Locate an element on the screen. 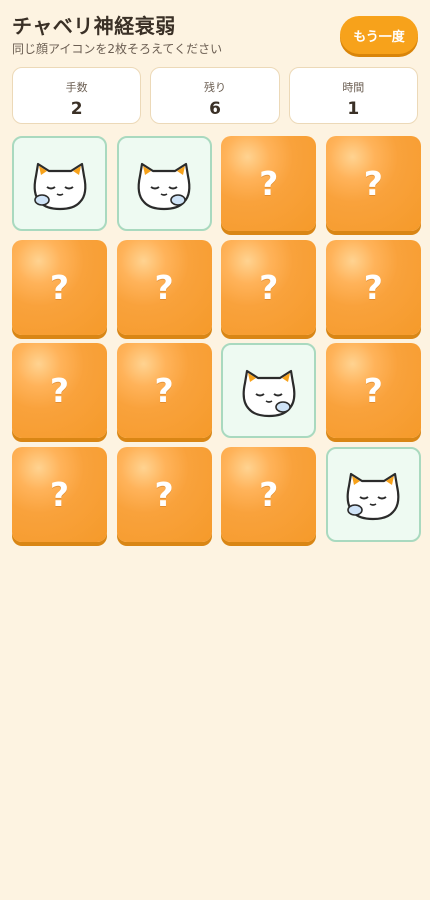 This screenshot has height=900, width=430. stat-moves: 手数 2 is located at coordinates (77, 95).